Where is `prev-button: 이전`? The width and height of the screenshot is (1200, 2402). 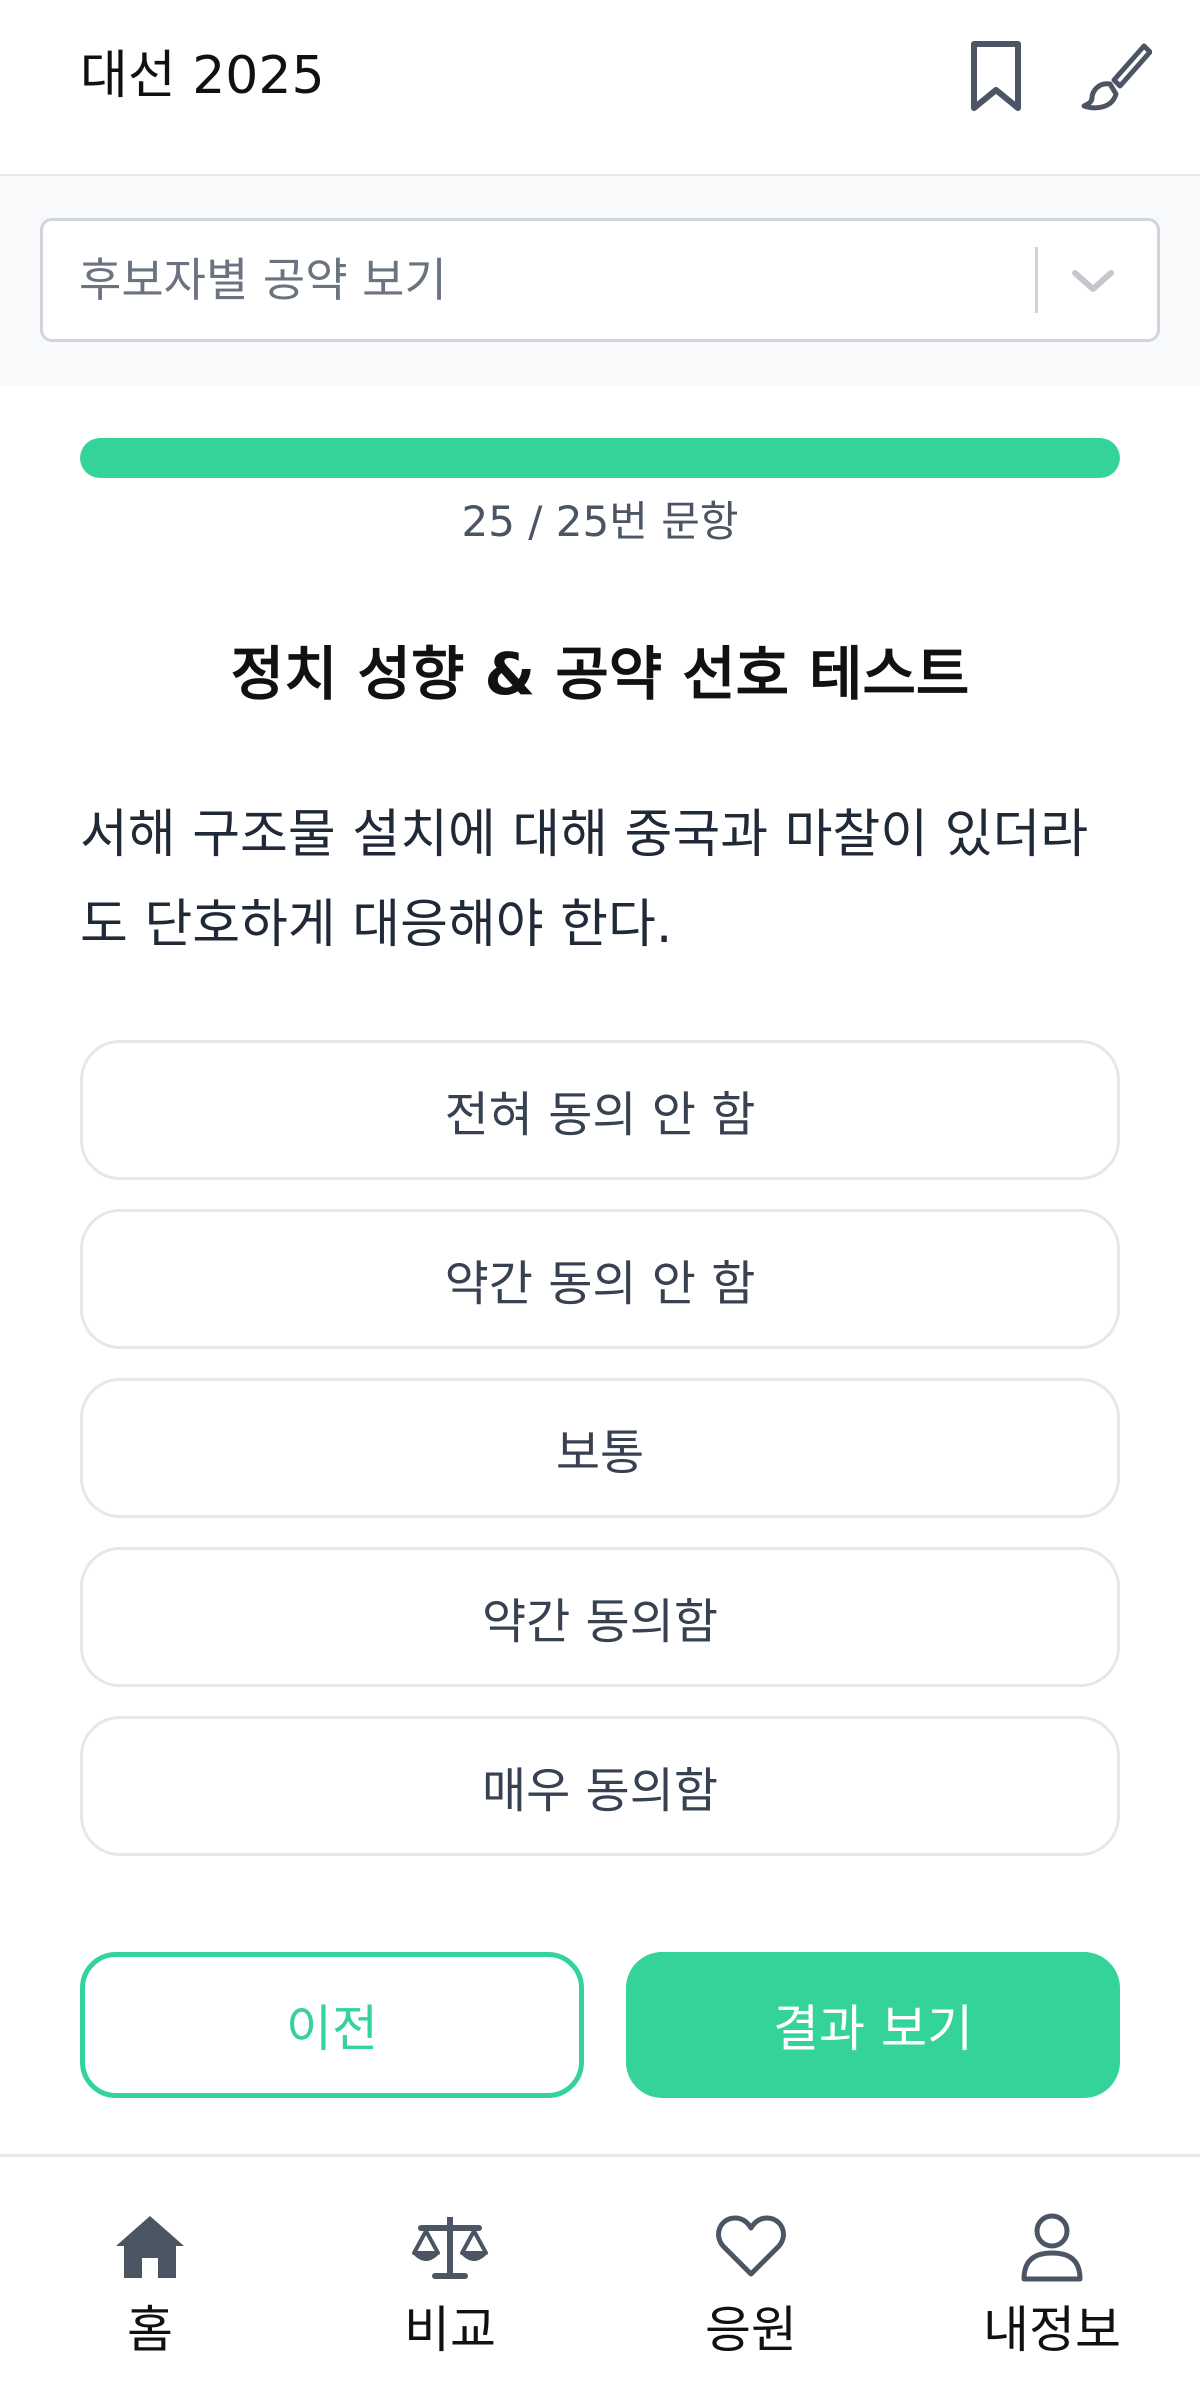 prev-button: 이전 is located at coordinates (332, 2025).